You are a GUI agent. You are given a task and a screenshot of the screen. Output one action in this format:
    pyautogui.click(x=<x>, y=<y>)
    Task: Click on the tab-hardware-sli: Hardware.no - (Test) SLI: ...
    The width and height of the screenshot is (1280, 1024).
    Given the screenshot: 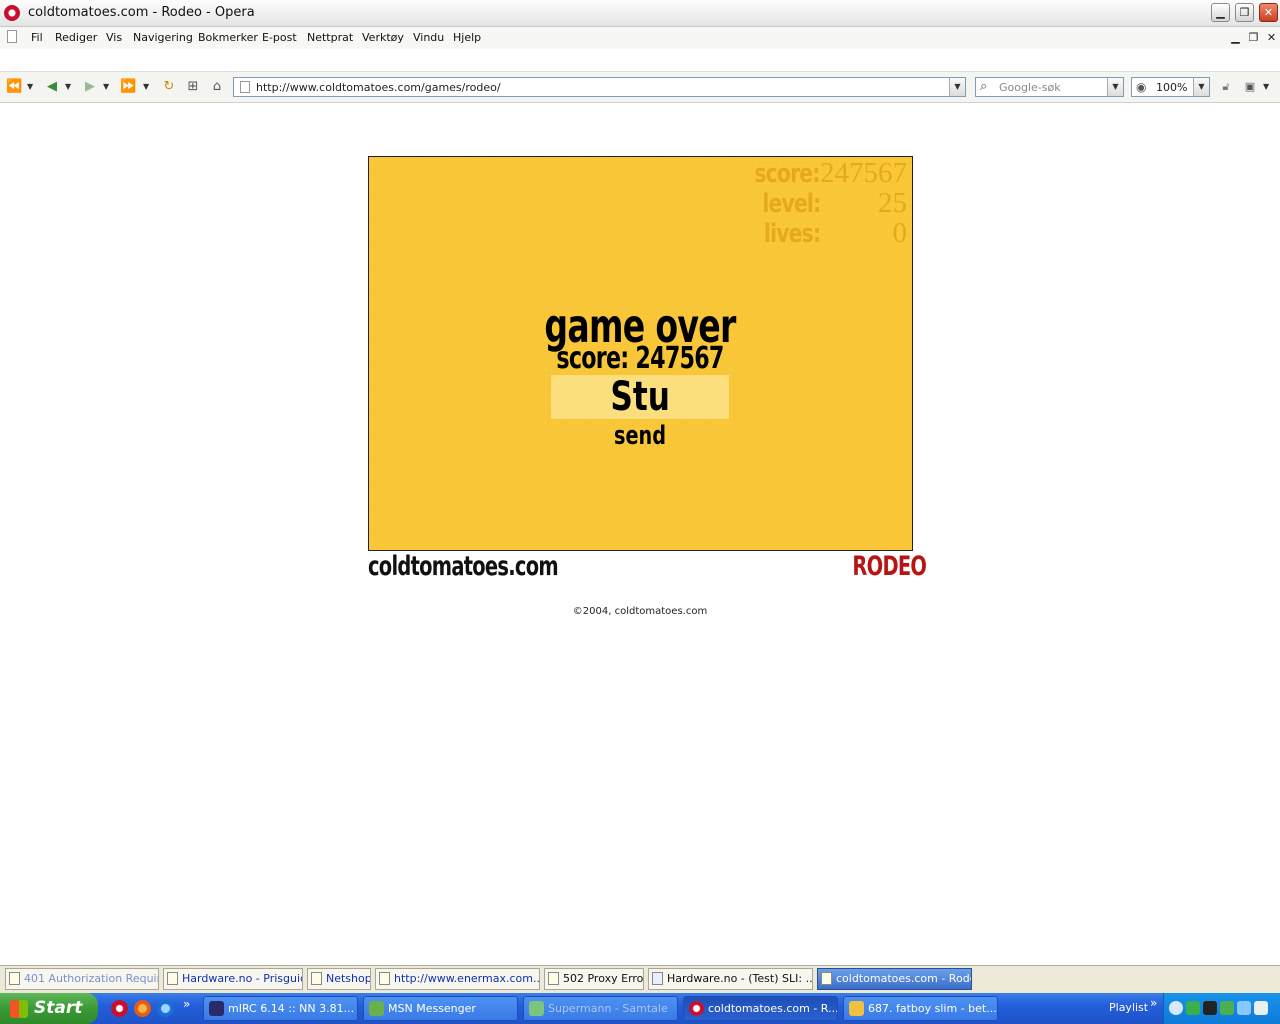 What is the action you would take?
    pyautogui.click(x=730, y=979)
    